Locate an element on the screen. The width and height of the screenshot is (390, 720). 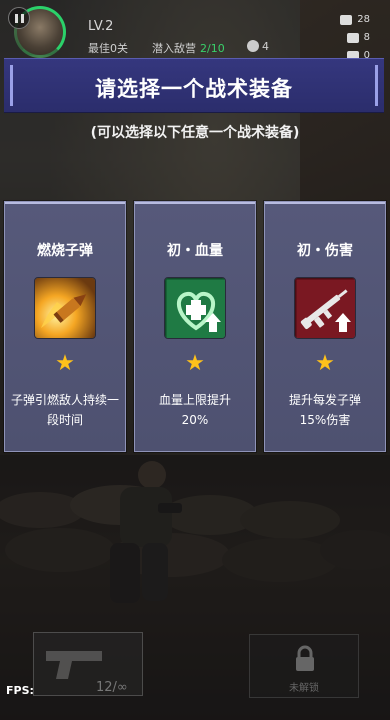
infiltrate-label: 潜入敌营 is located at coordinates (174, 48).